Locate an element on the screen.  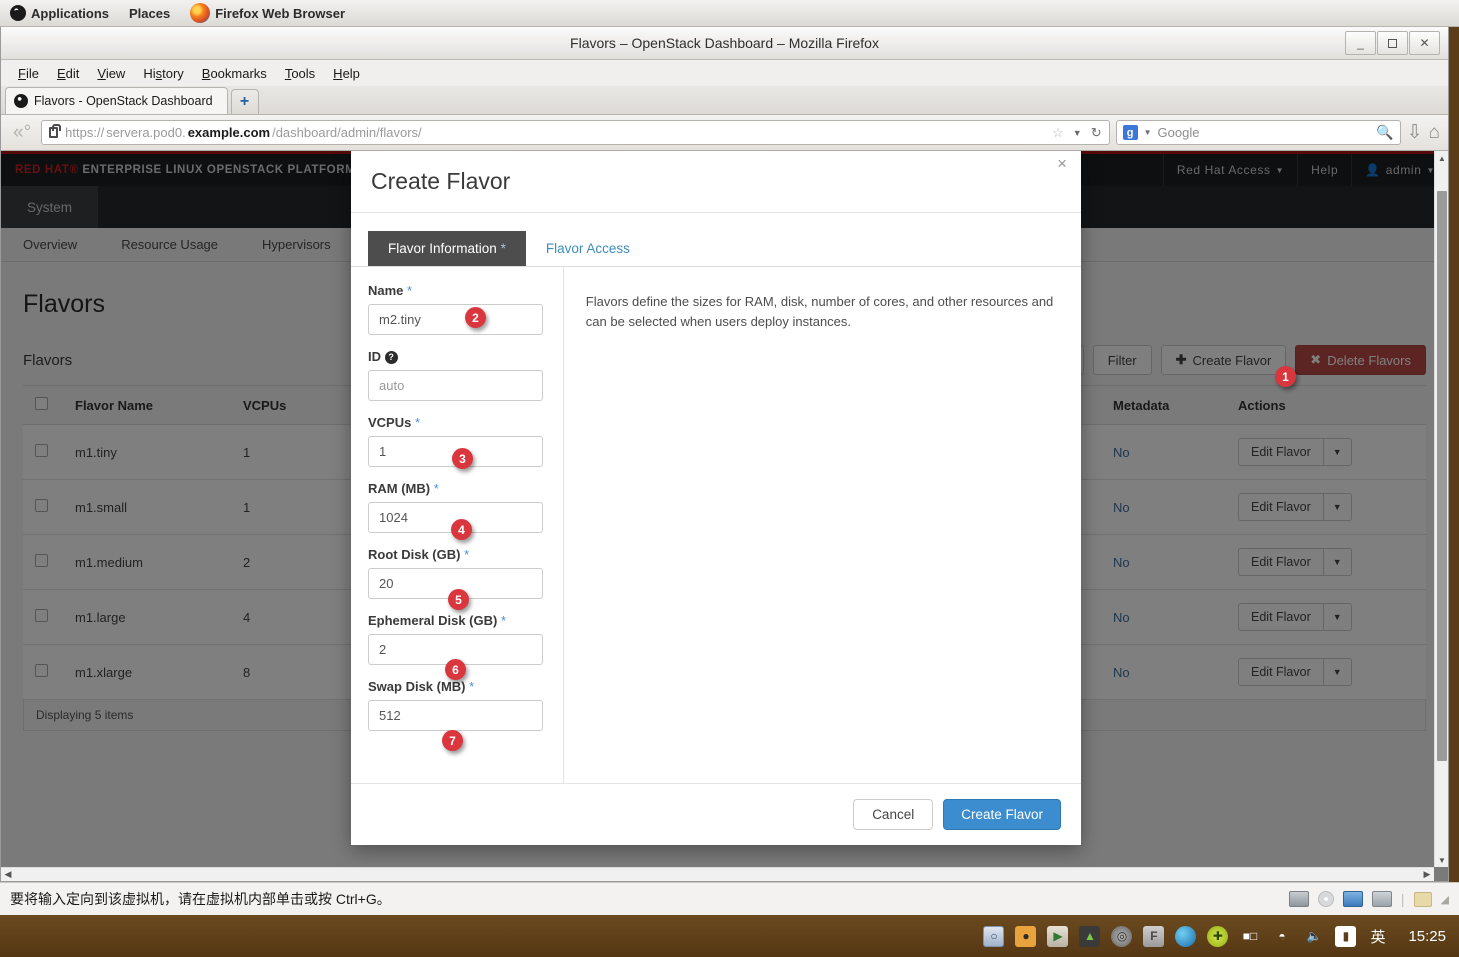
hard-disk-icon is located at coordinates (1298, 899).